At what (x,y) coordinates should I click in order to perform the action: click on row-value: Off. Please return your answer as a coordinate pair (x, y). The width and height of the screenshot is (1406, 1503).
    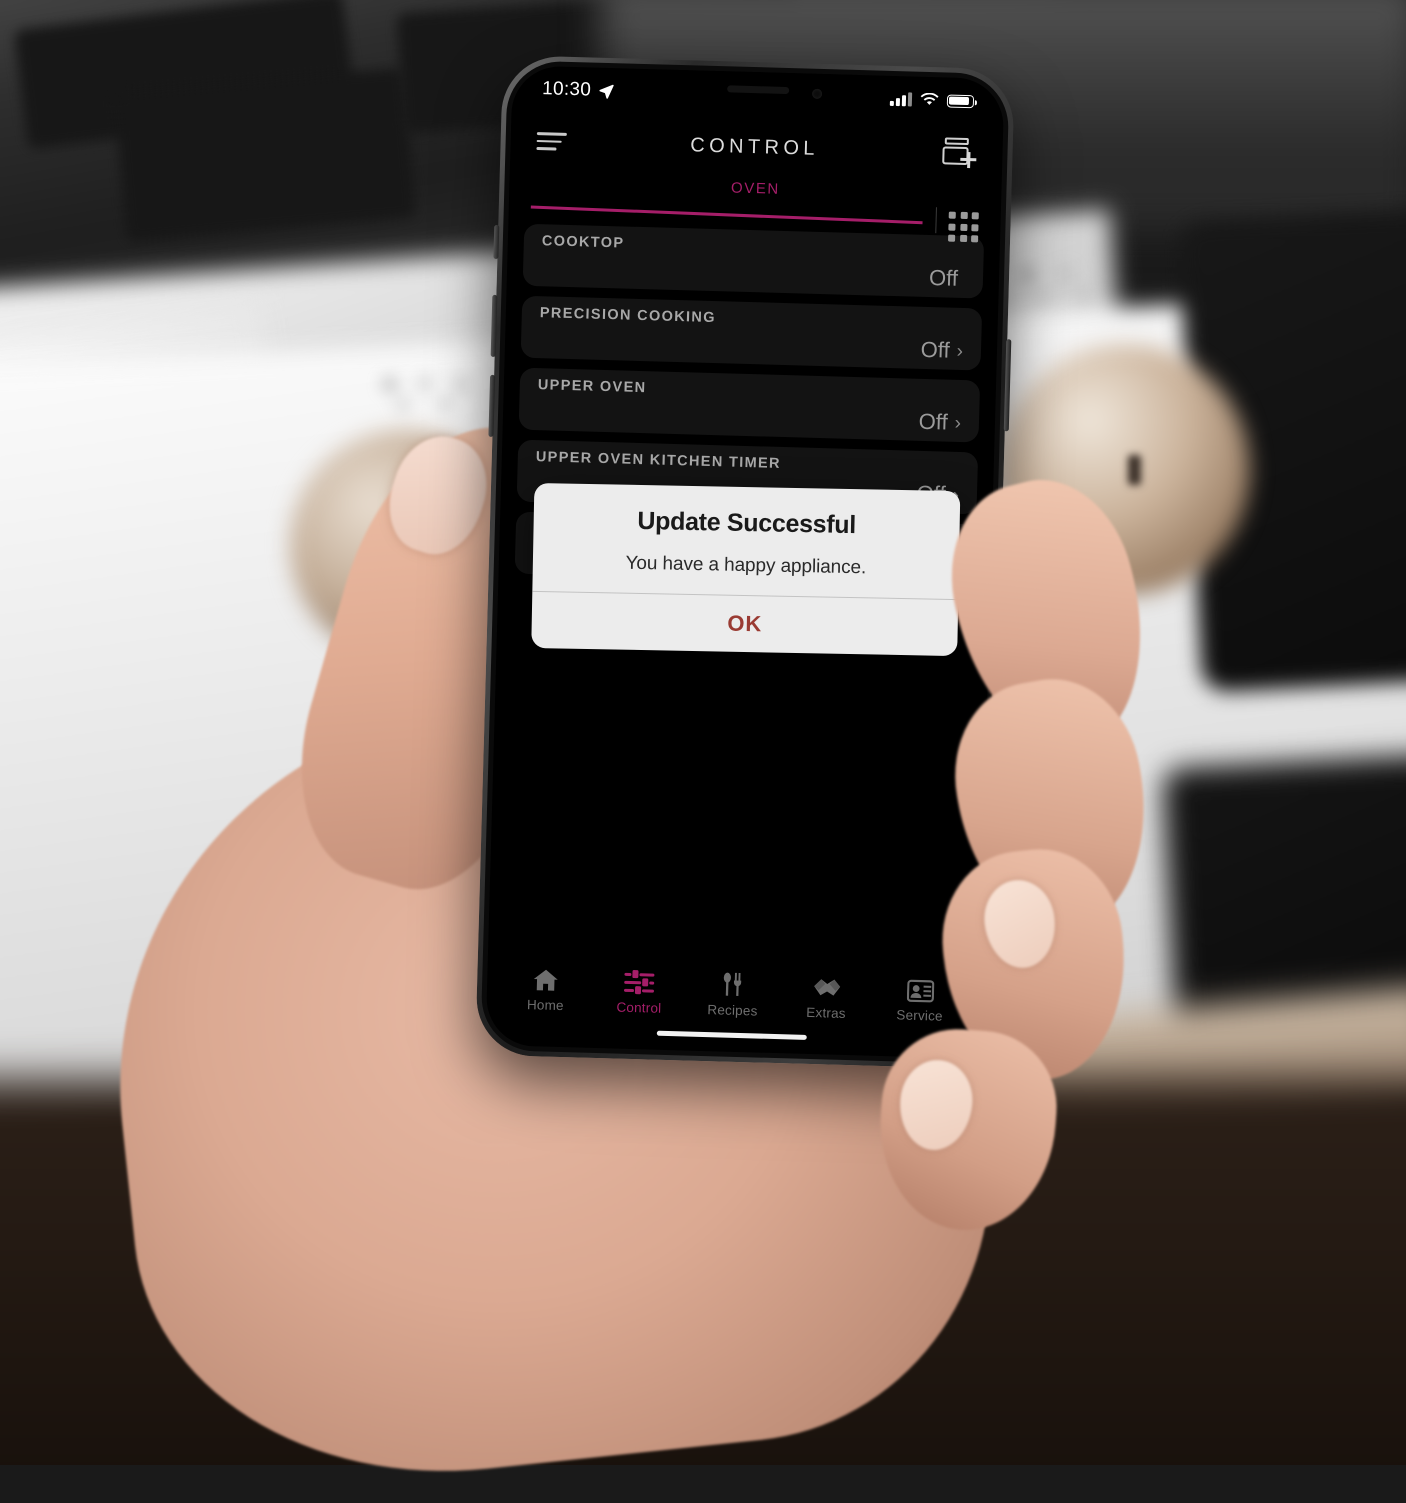
    Looking at the image, I should click on (947, 278).